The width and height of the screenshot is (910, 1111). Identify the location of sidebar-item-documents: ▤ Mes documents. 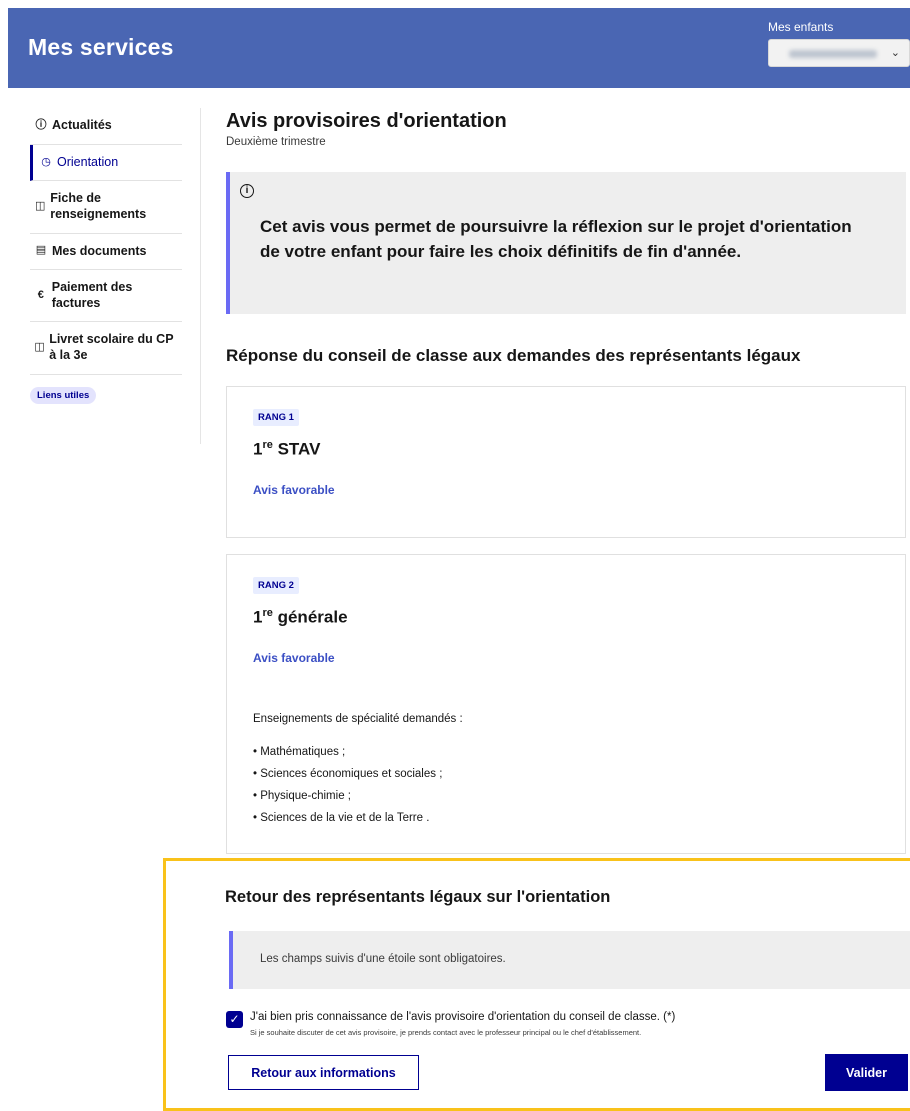
(106, 252).